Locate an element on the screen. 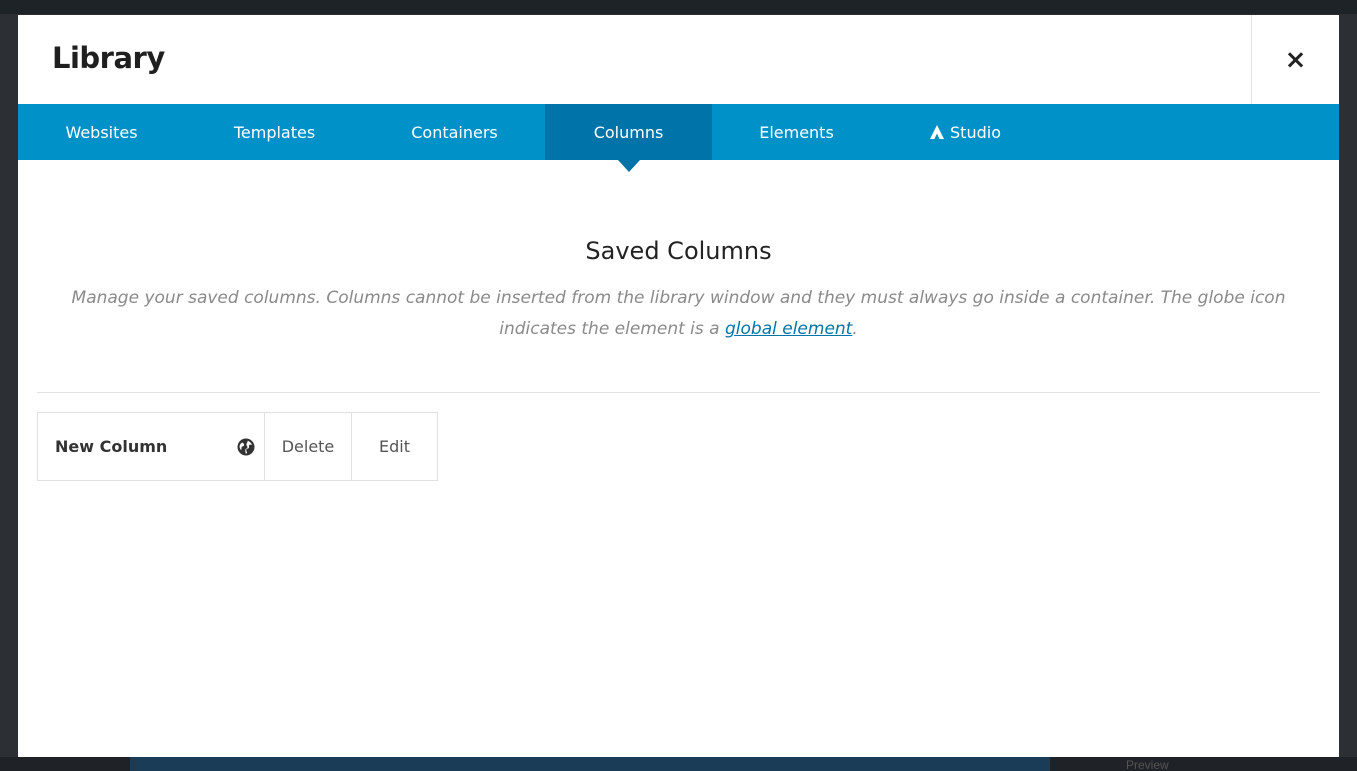 The image size is (1357, 771). description-end: . is located at coordinates (855, 329).